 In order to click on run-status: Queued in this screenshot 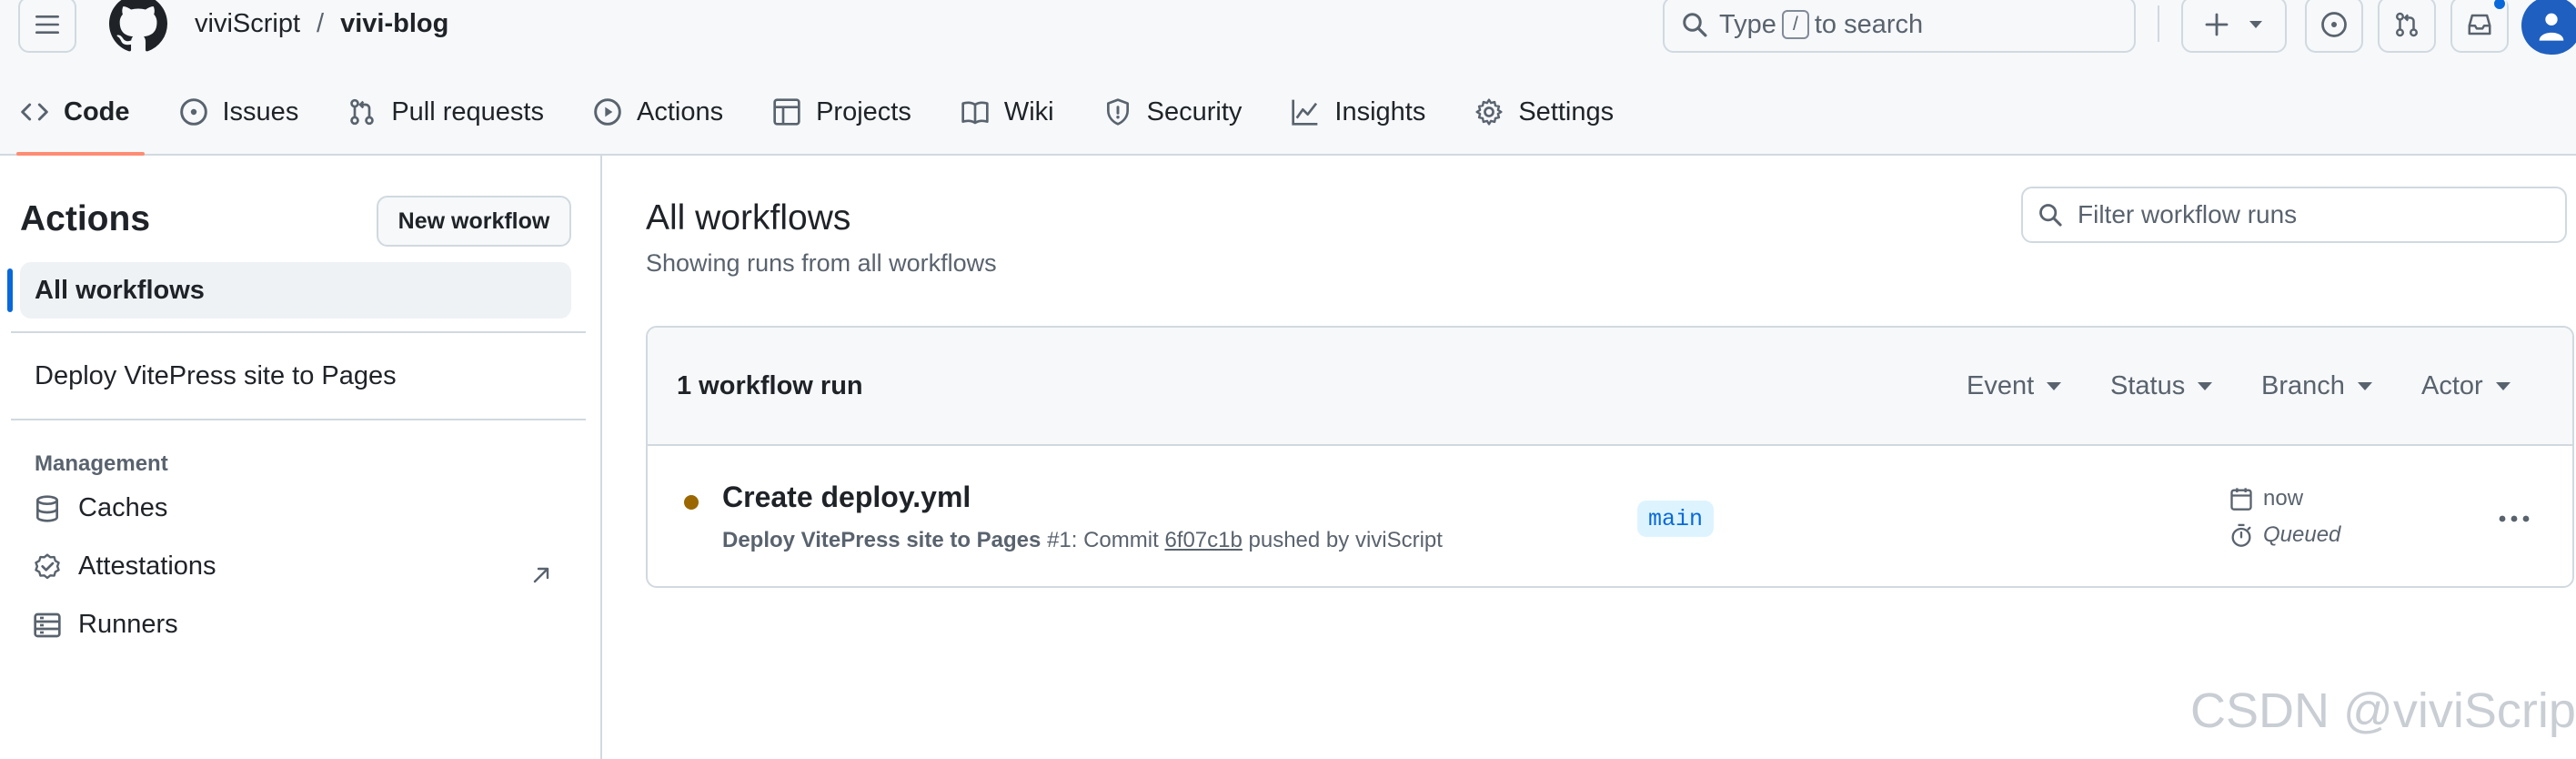, I will do `click(2284, 535)`.